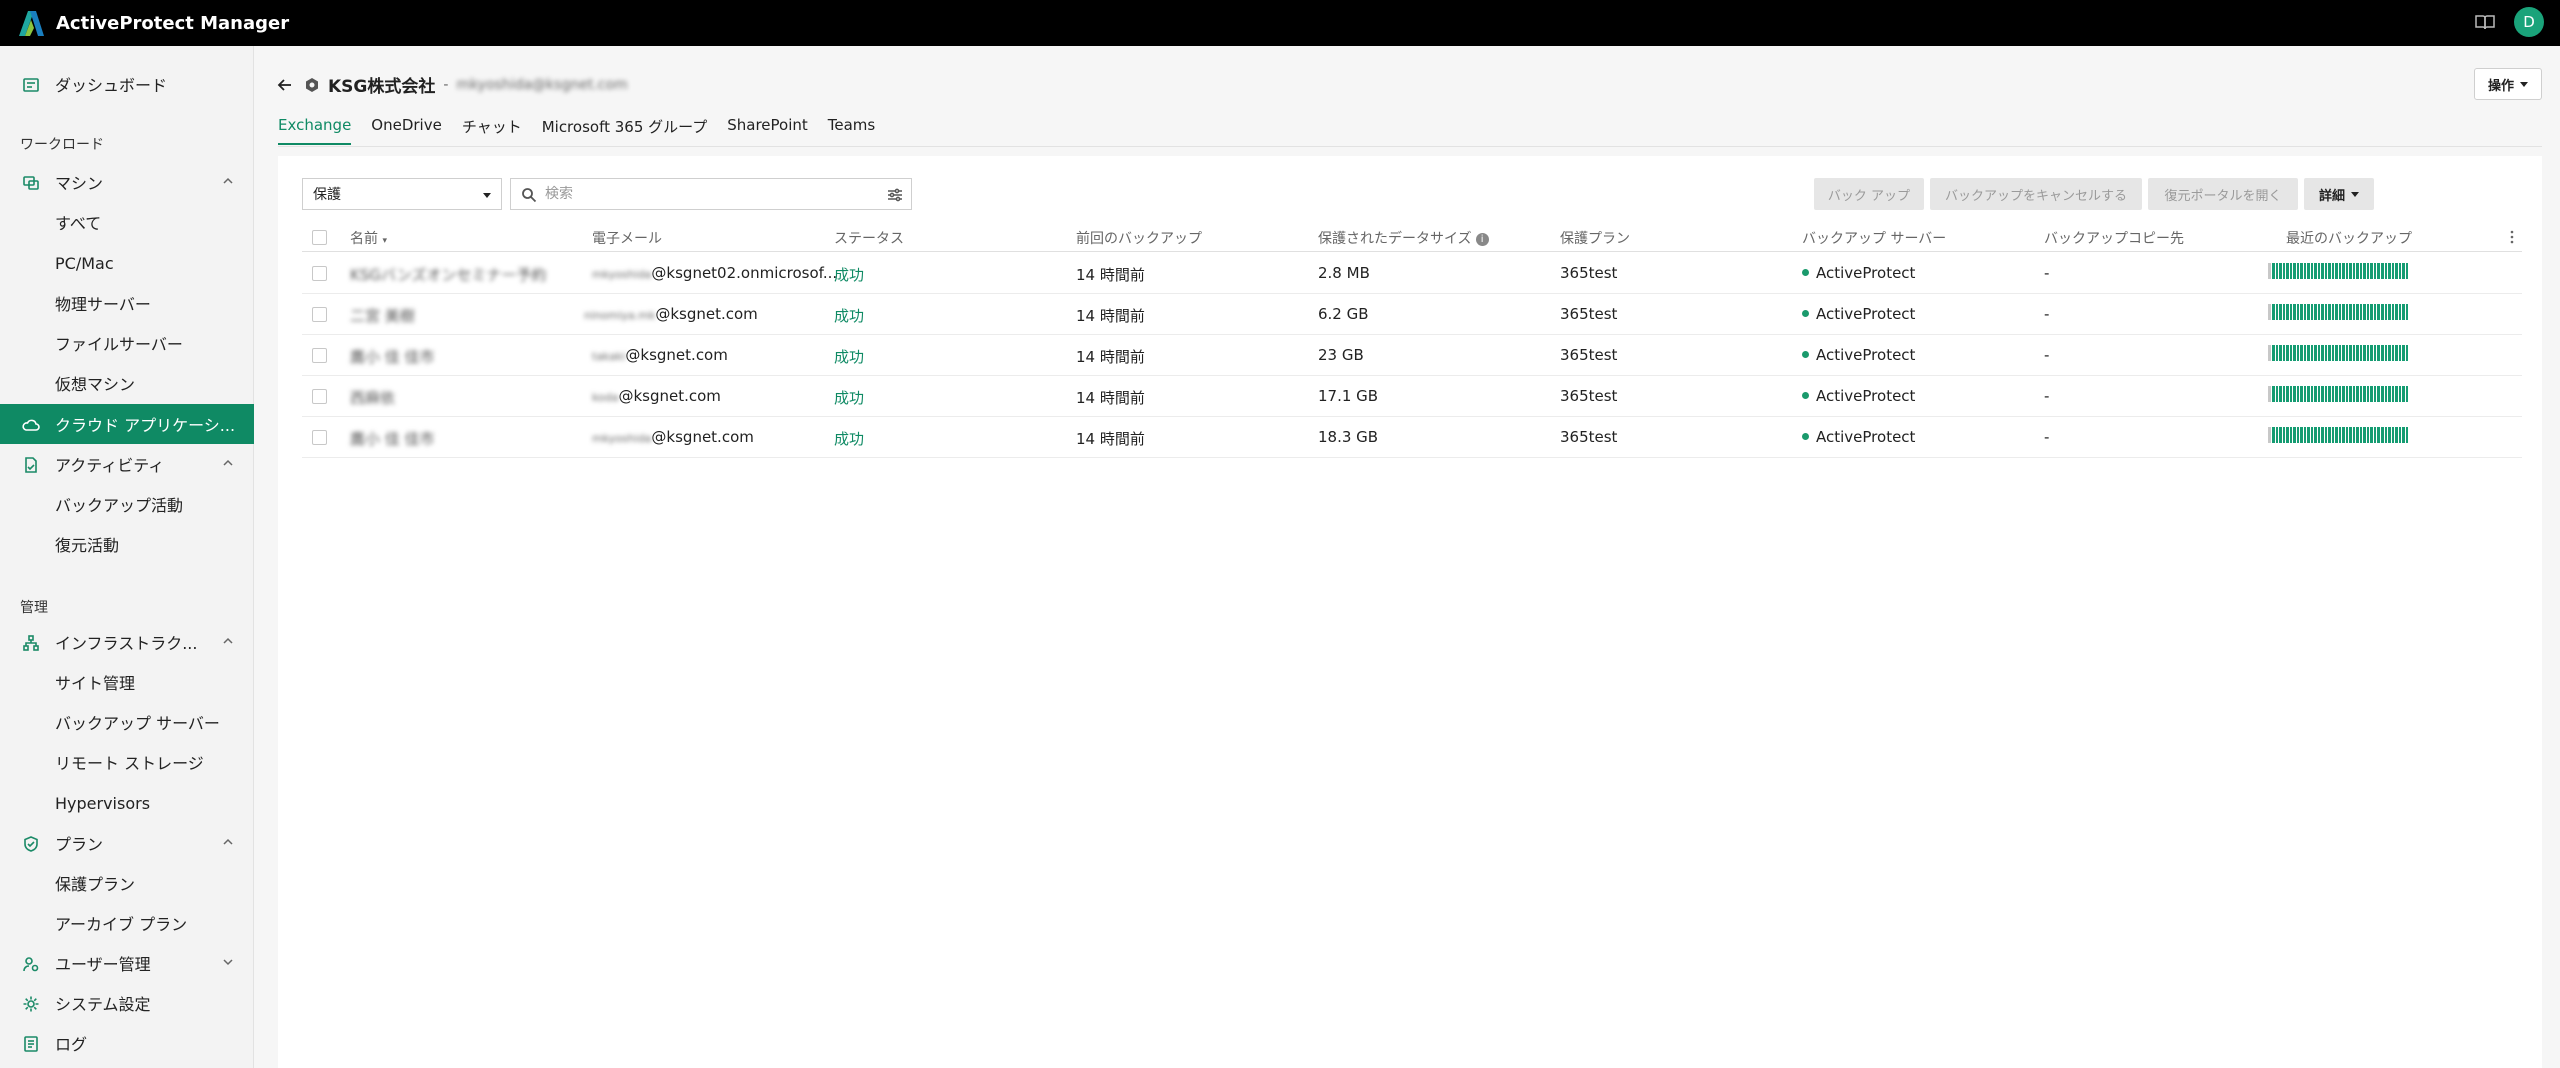 This screenshot has height=1068, width=2560. What do you see at coordinates (625, 130) in the screenshot?
I see `tab-m365-groups: Microsoft 365 グループ` at bounding box center [625, 130].